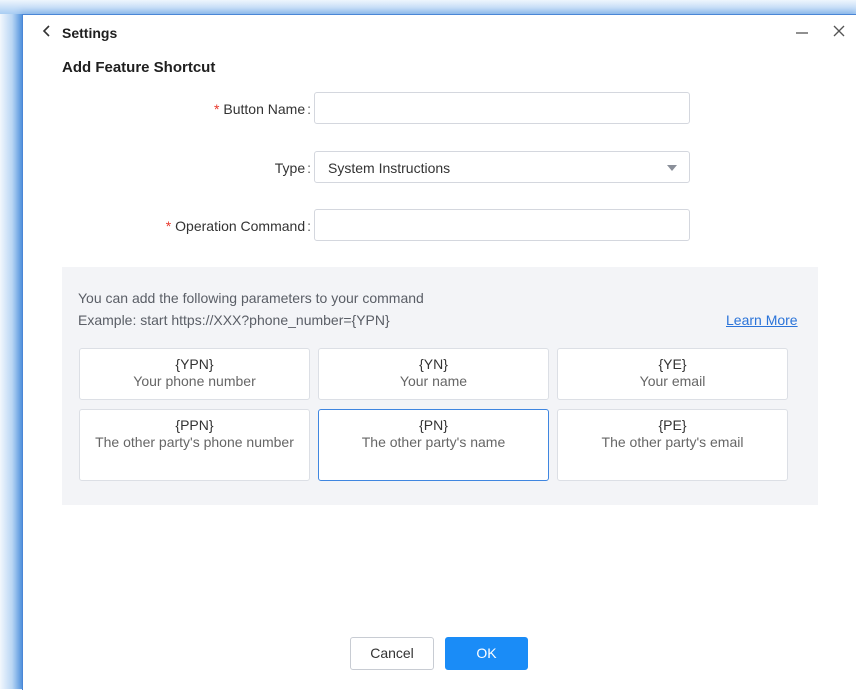  I want to click on page-title: Add Feature Shortcut, so click(139, 67).